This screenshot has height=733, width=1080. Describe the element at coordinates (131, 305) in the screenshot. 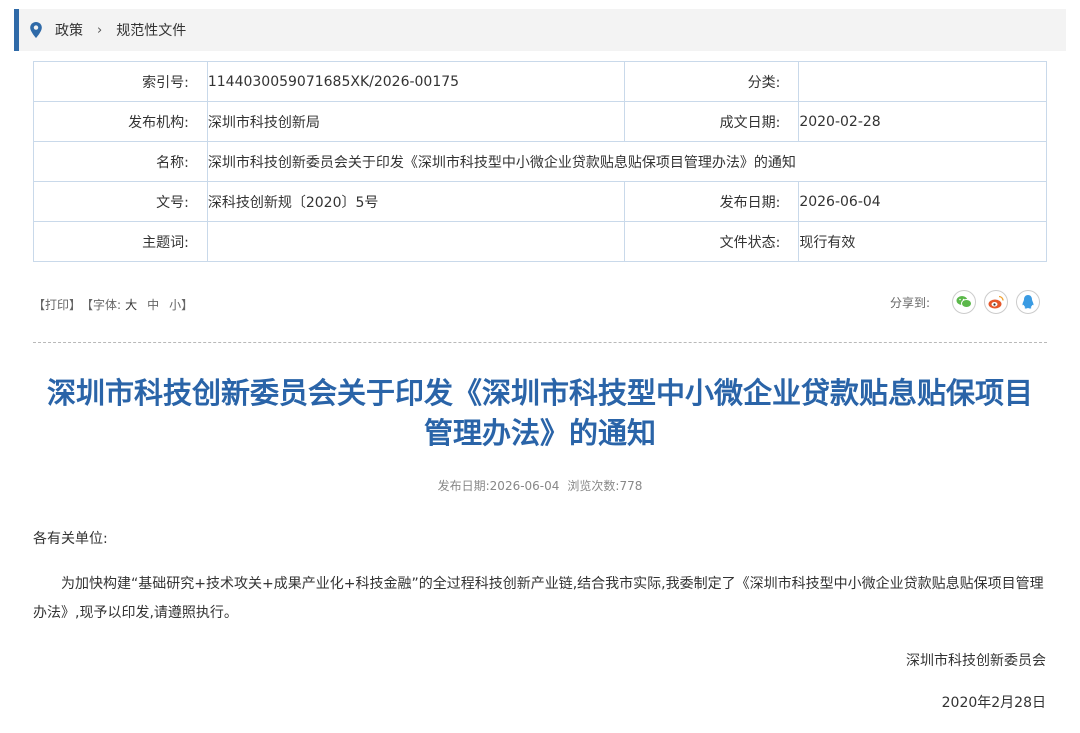

I see `font-large-button: 大` at that location.